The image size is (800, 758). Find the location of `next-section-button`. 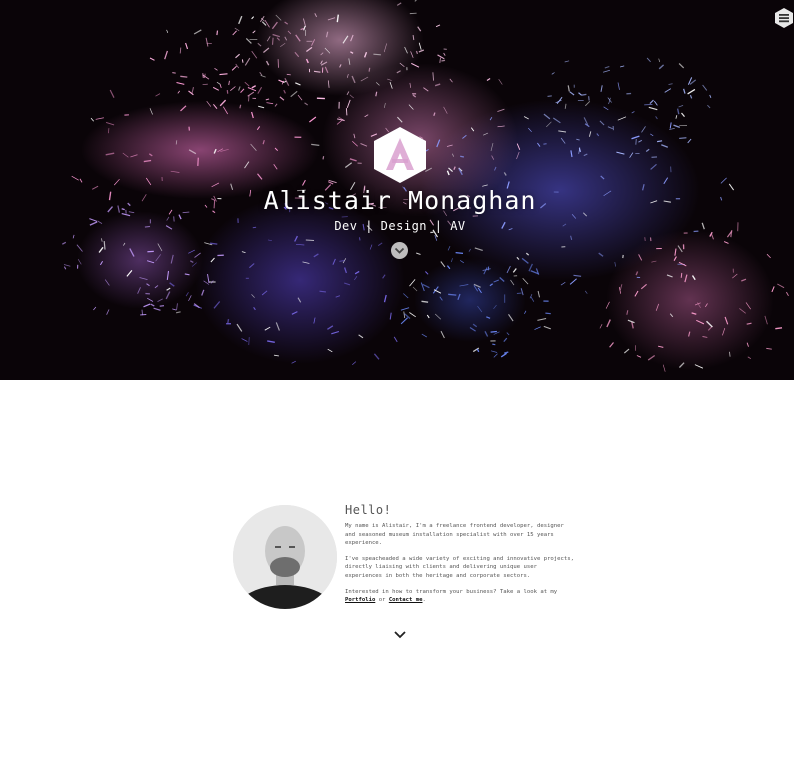

next-section-button is located at coordinates (400, 632).